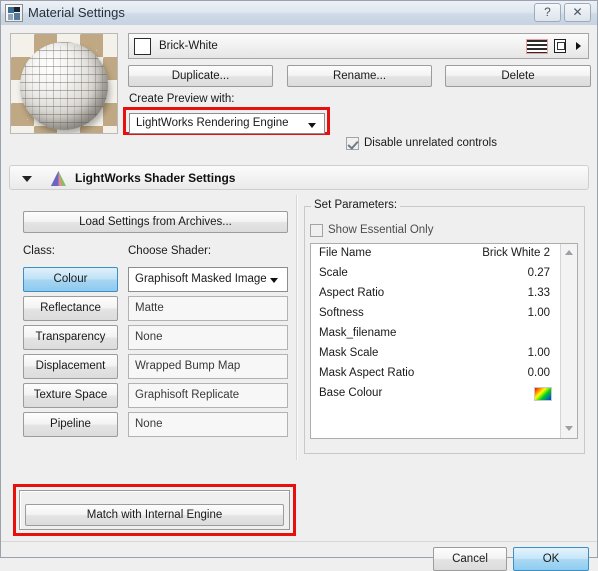 This screenshot has width=598, height=571. What do you see at coordinates (208, 337) in the screenshot?
I see `shader-field-transparency: None` at bounding box center [208, 337].